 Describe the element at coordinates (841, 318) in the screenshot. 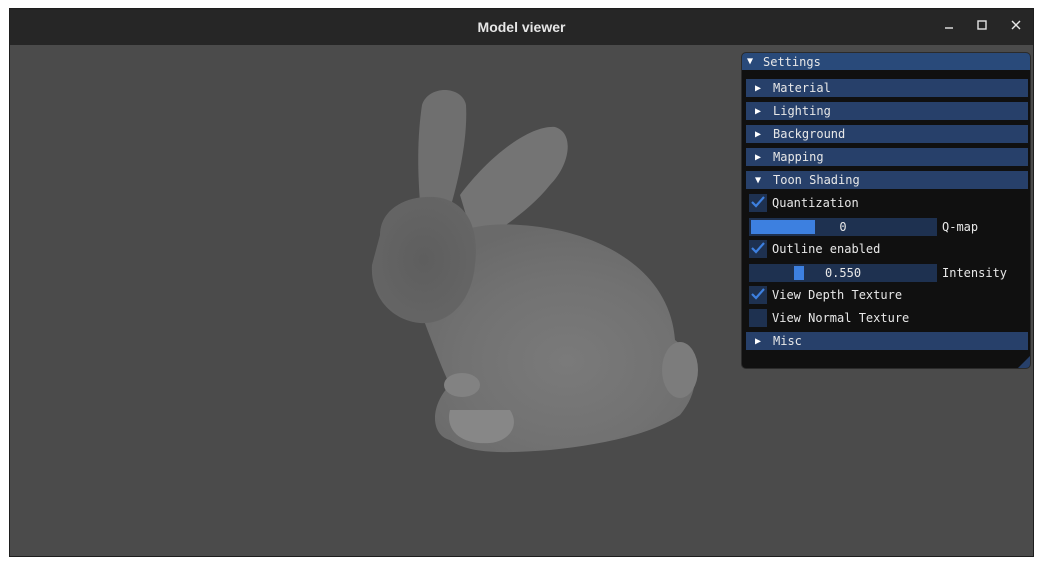

I see `view-normal-label: View Normal Texture` at that location.